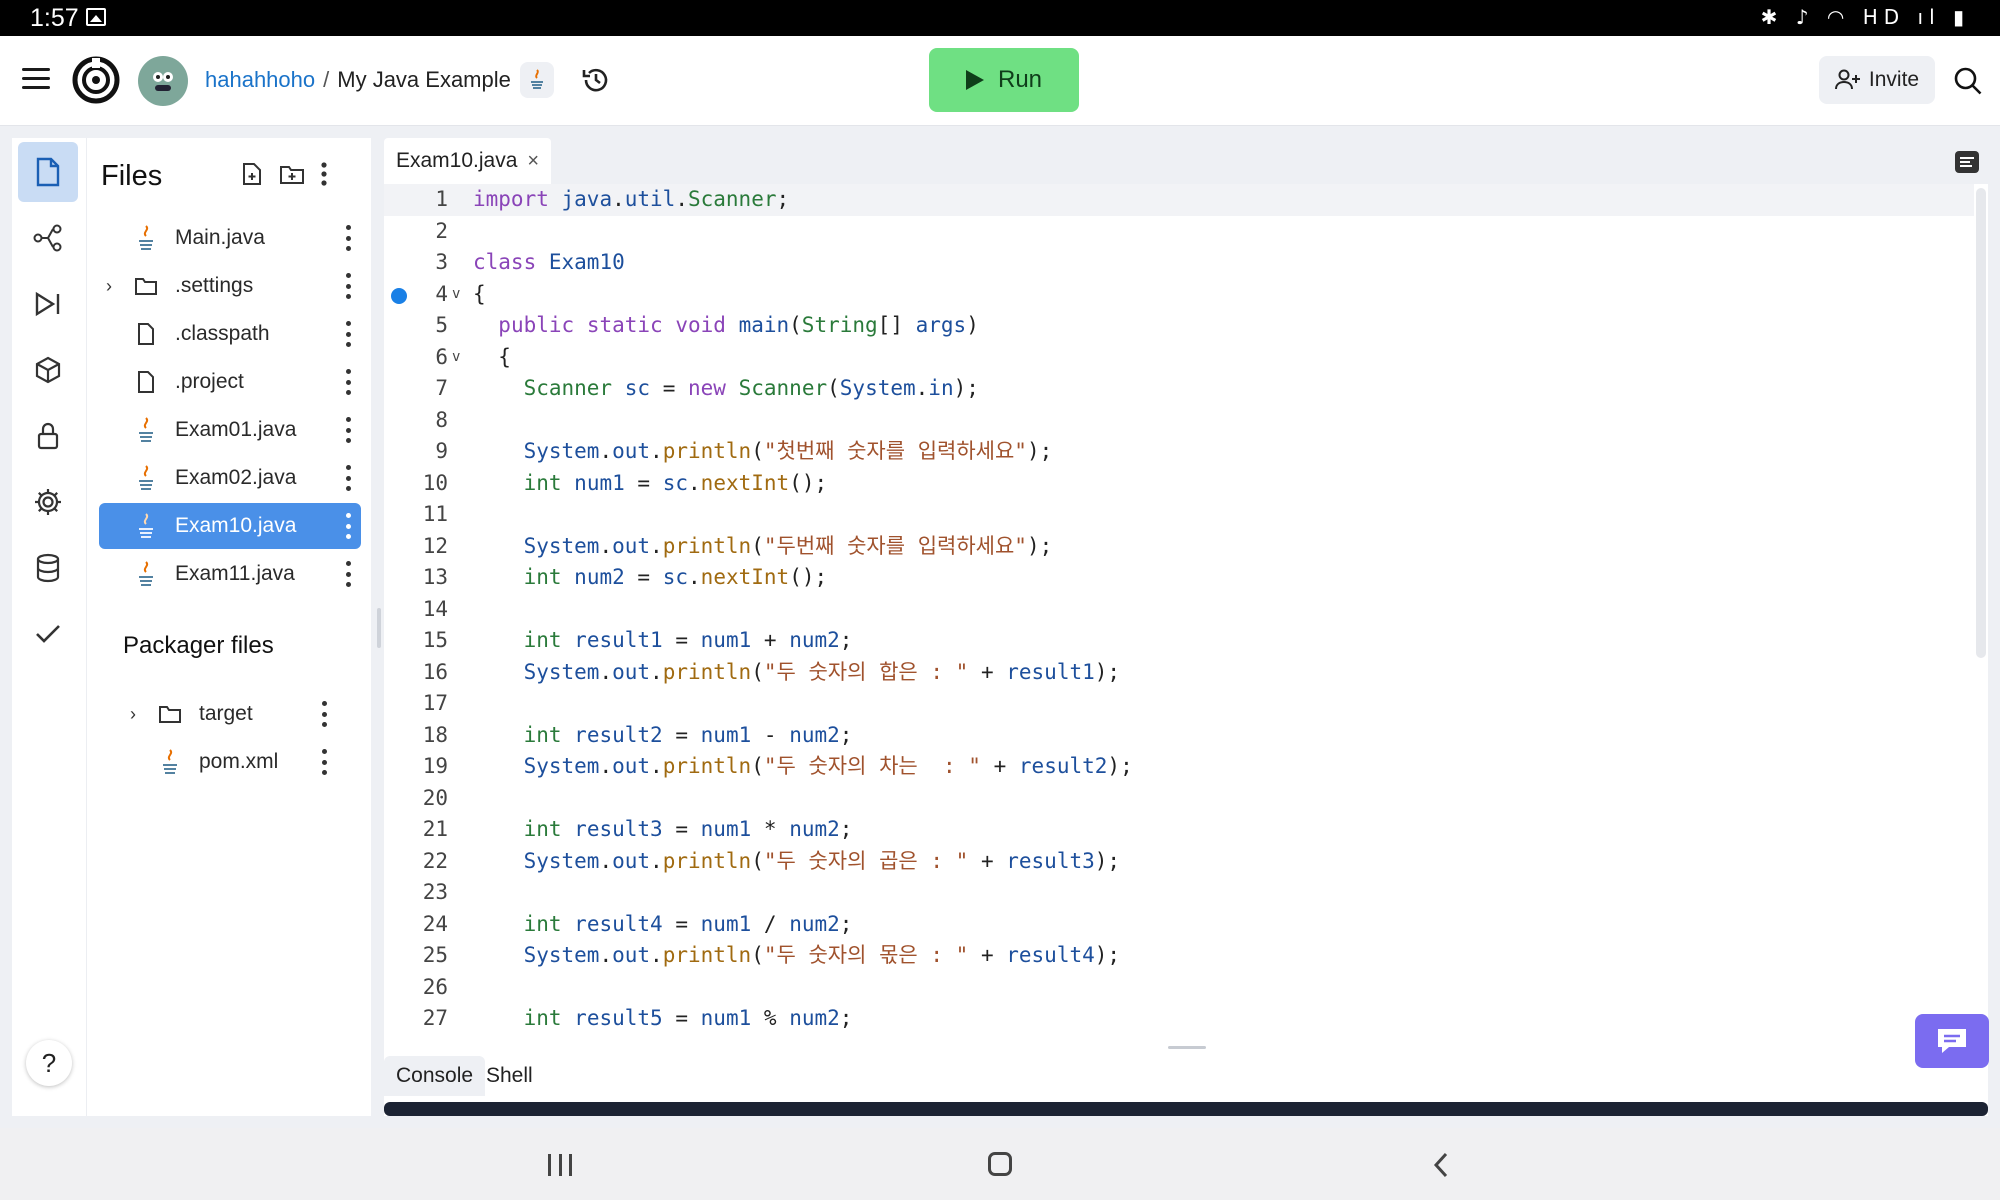  Describe the element at coordinates (1000, 1164) in the screenshot. I see `home-icon` at that location.